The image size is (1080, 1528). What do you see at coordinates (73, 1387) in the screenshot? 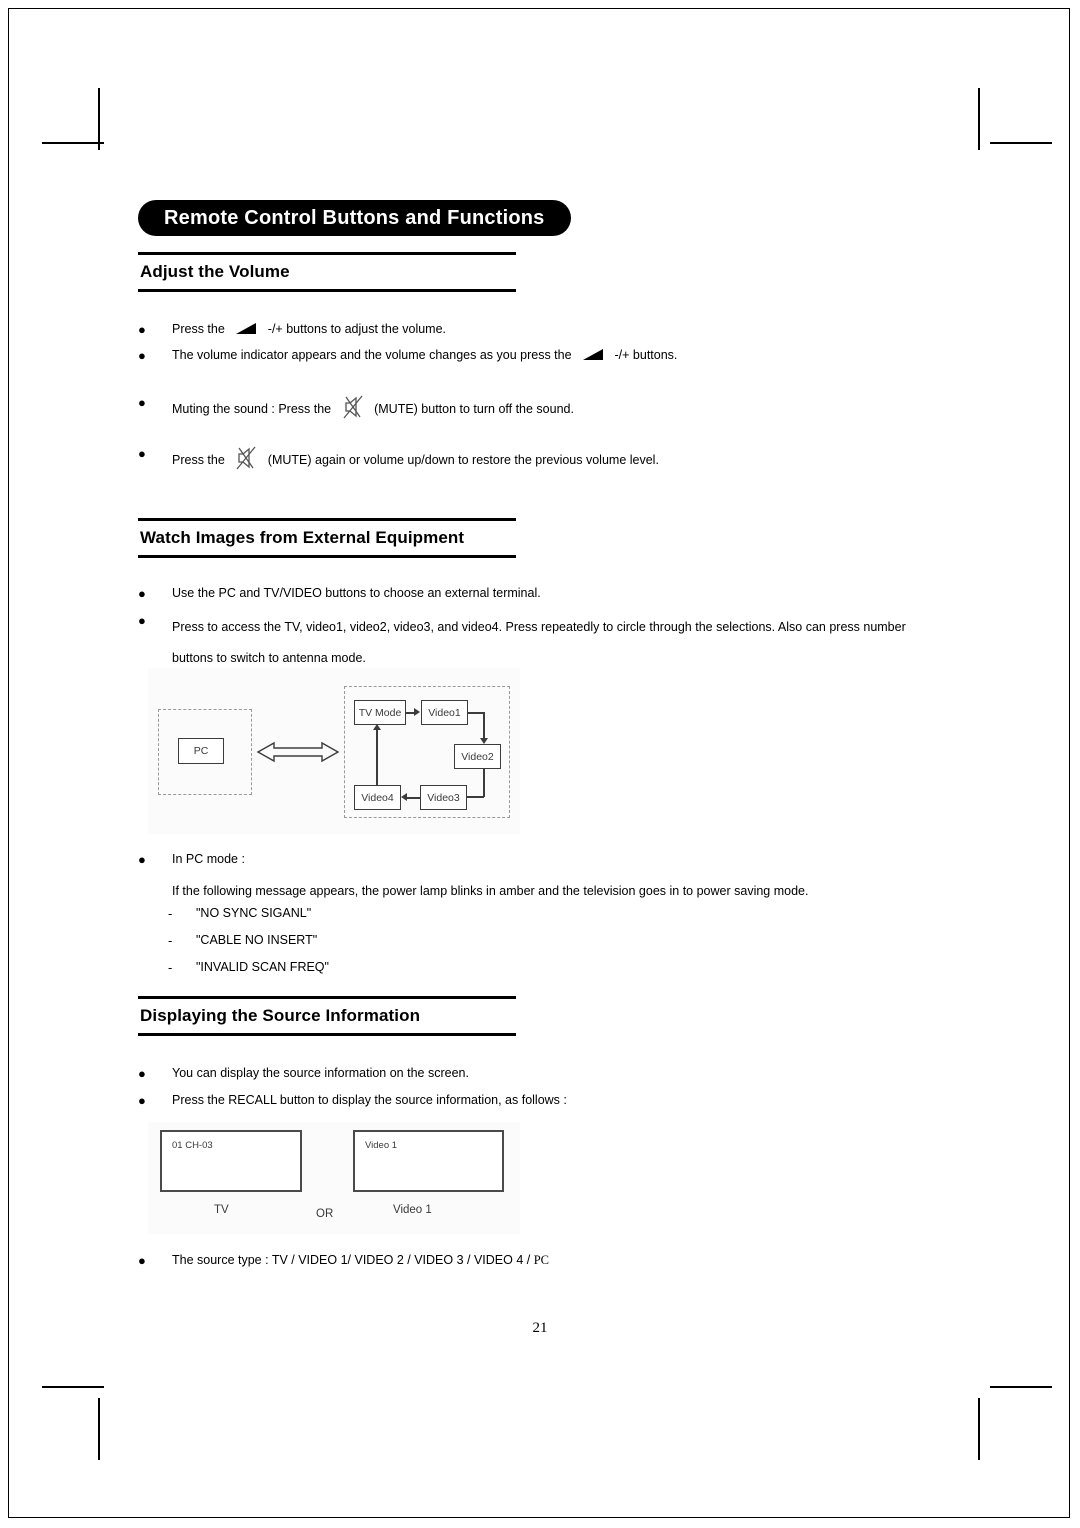
I see `crop-mark-bottom-left-h` at bounding box center [73, 1387].